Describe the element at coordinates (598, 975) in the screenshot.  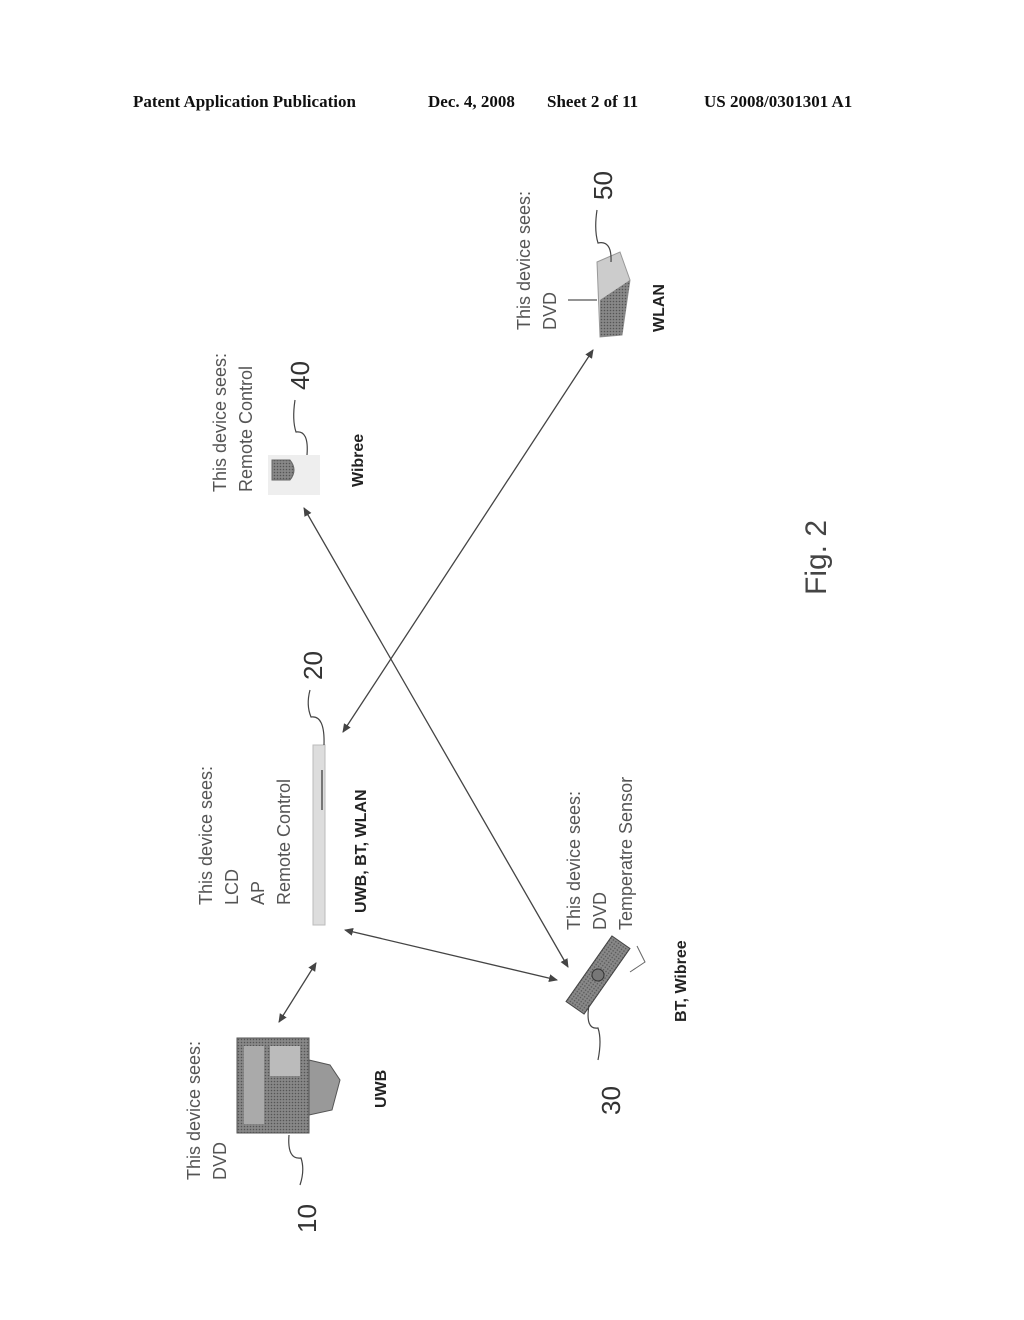
I see `remote-control-icon` at that location.